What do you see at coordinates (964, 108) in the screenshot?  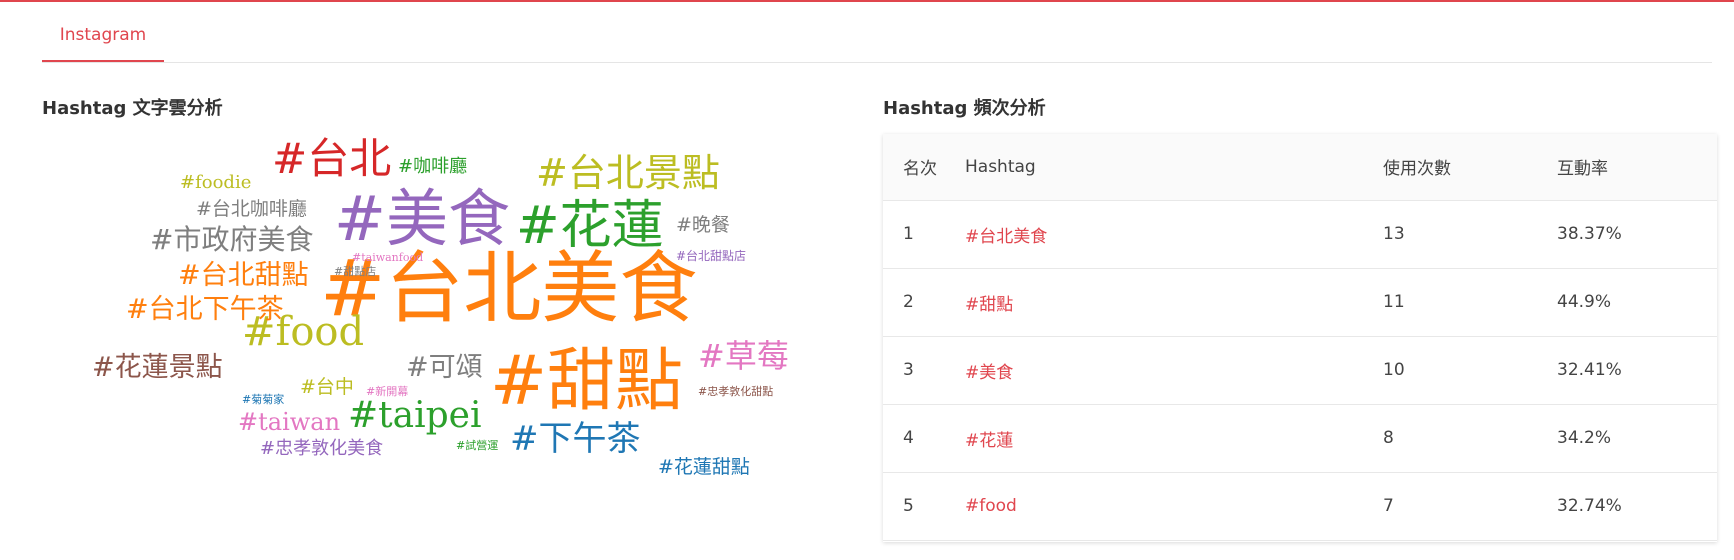 I see `frequency-title: Hashtag 頻次分析` at bounding box center [964, 108].